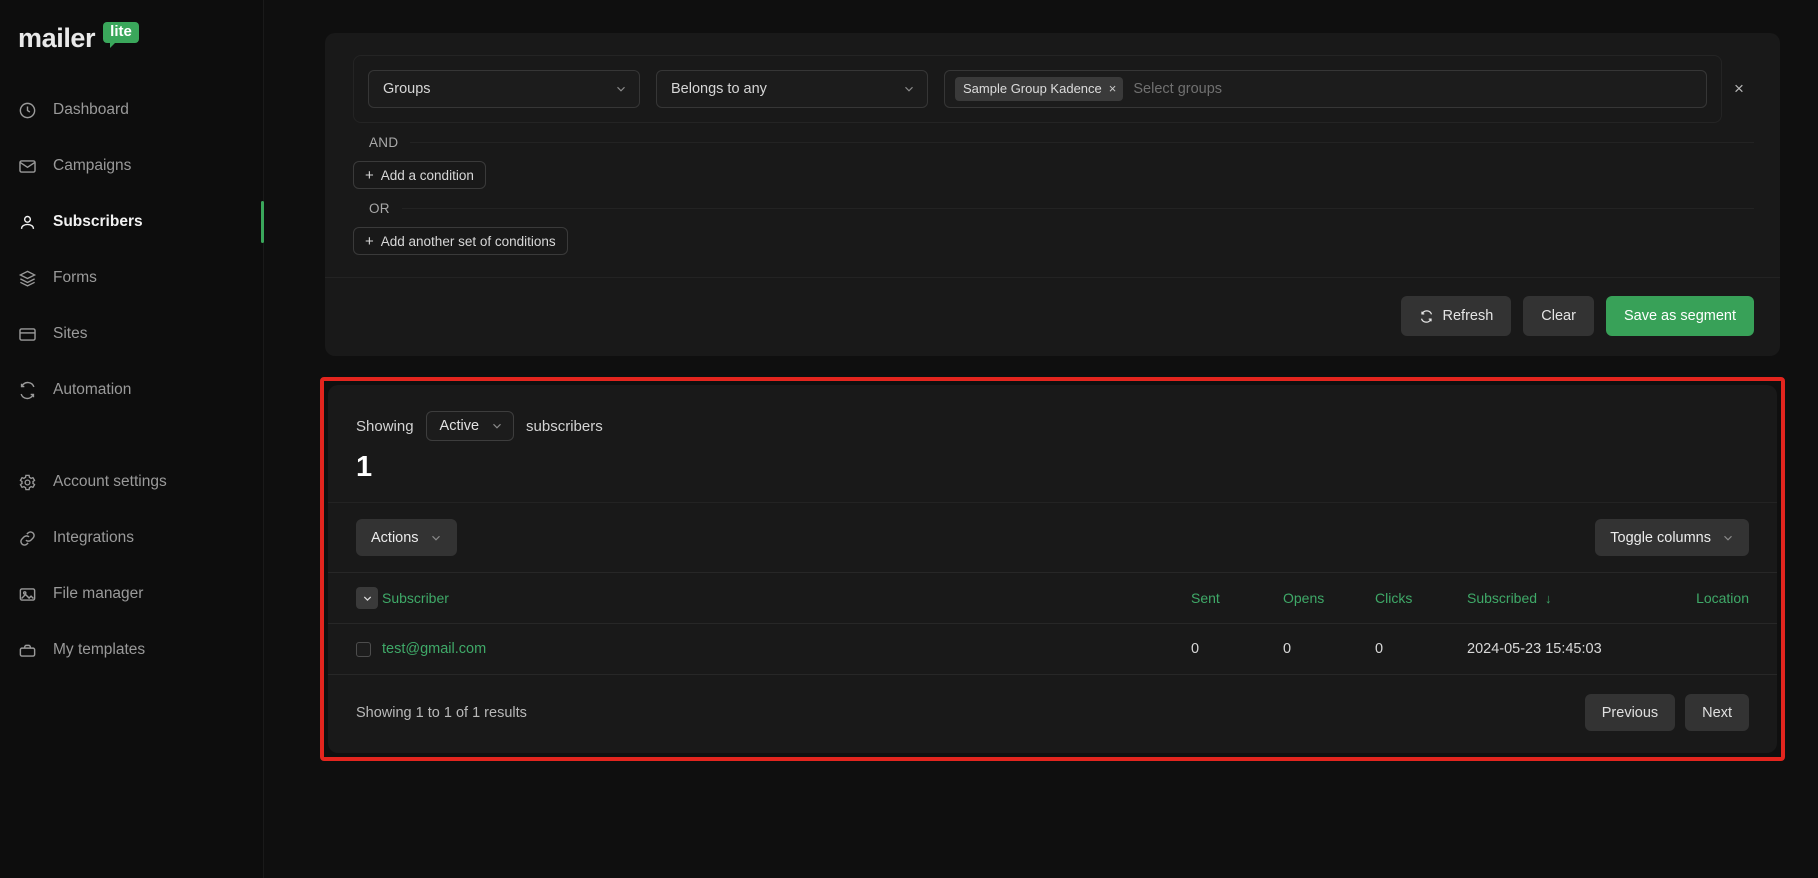 The image size is (1818, 878). Describe the element at coordinates (1052, 426) in the screenshot. I see `showing-line: Showing Active subscribers` at that location.